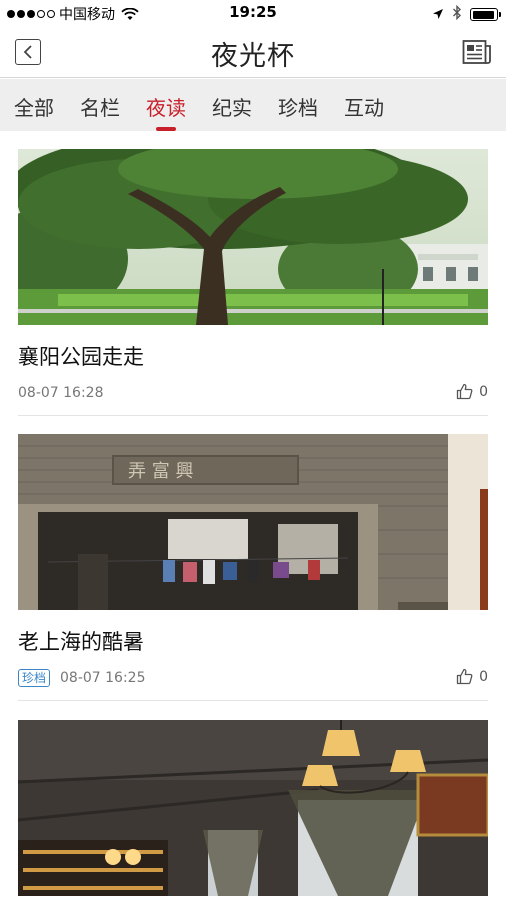 Image resolution: width=506 pixels, height=900 pixels. I want to click on tab-all: 全部, so click(34, 105).